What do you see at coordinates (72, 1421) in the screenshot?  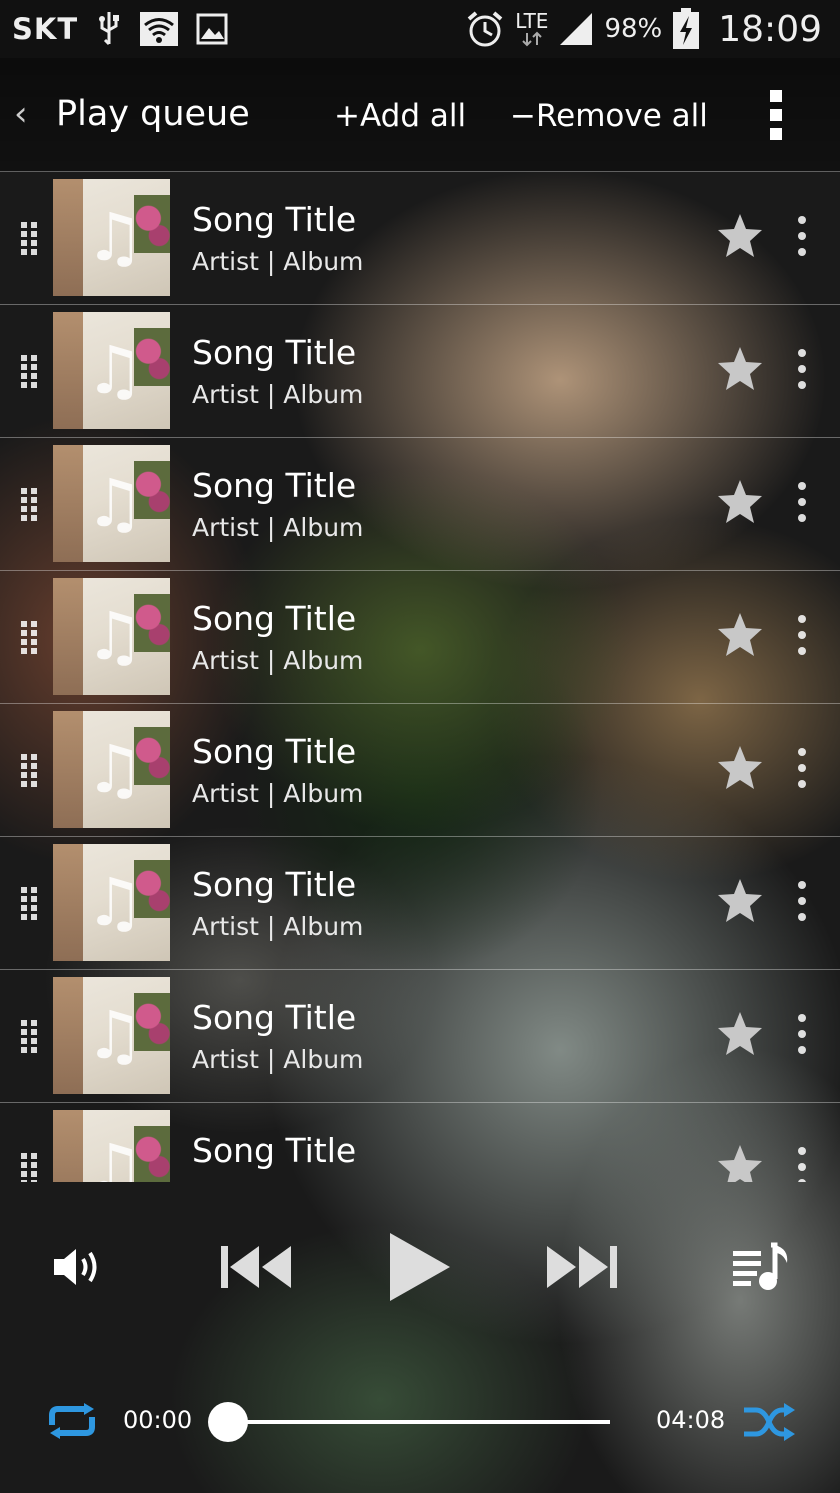 I see `repeat-icon` at bounding box center [72, 1421].